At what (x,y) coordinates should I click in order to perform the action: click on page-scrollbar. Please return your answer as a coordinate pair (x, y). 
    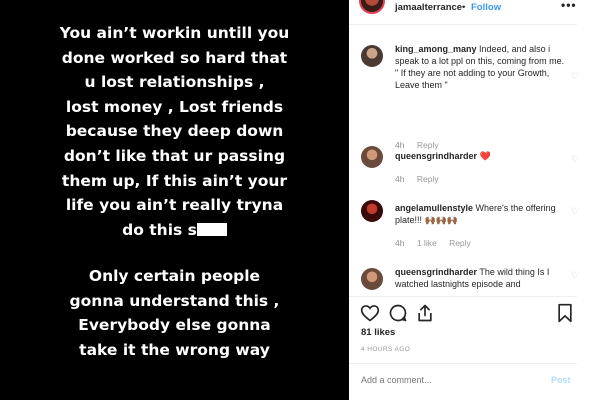
    Looking at the image, I should click on (590, 200).